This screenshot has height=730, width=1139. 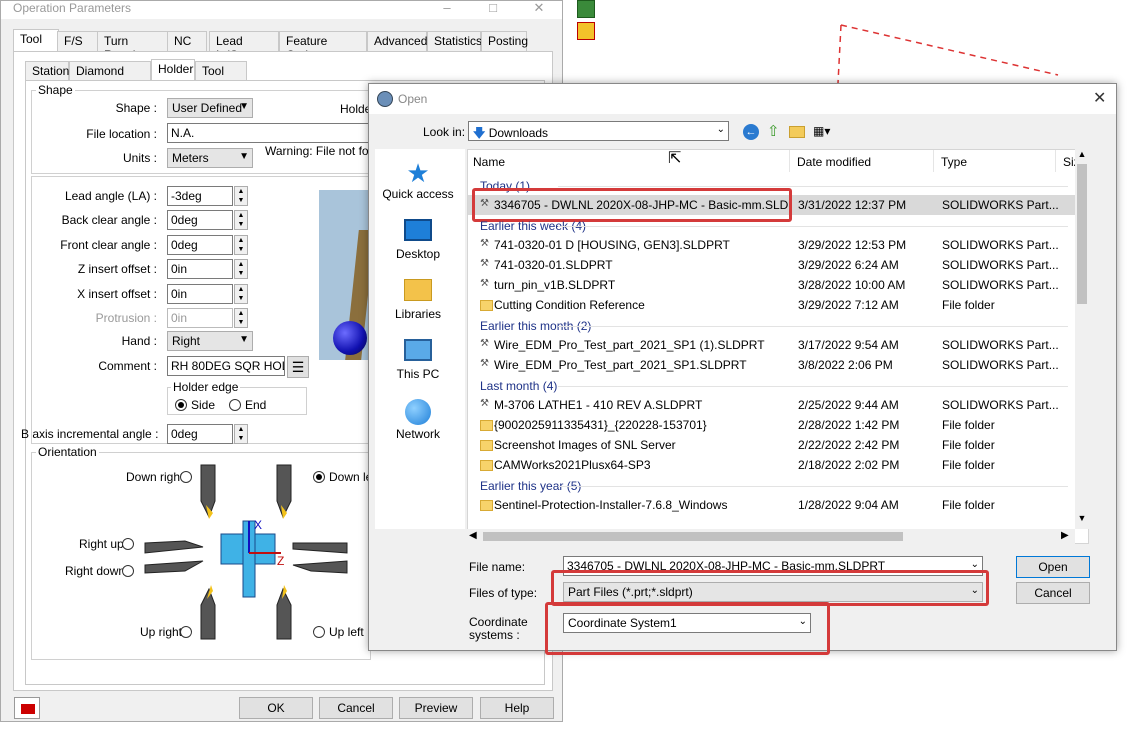 I want to click on hand-select: Right ▼, so click(x=210, y=341).